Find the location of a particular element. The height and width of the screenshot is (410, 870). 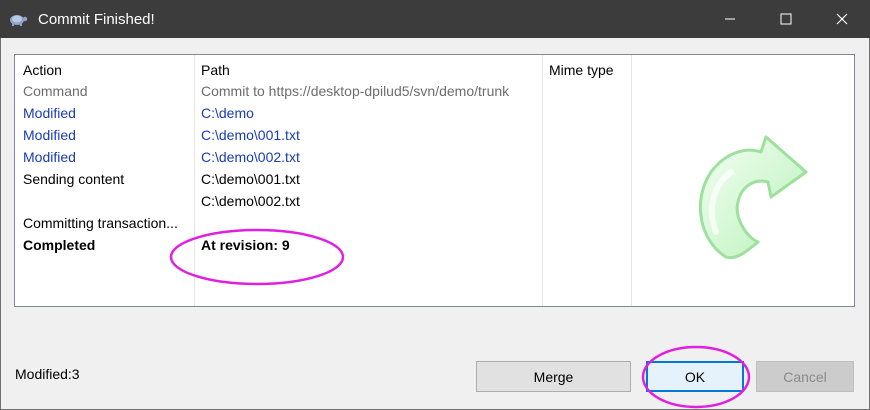

minimize-icon is located at coordinates (730, 19).